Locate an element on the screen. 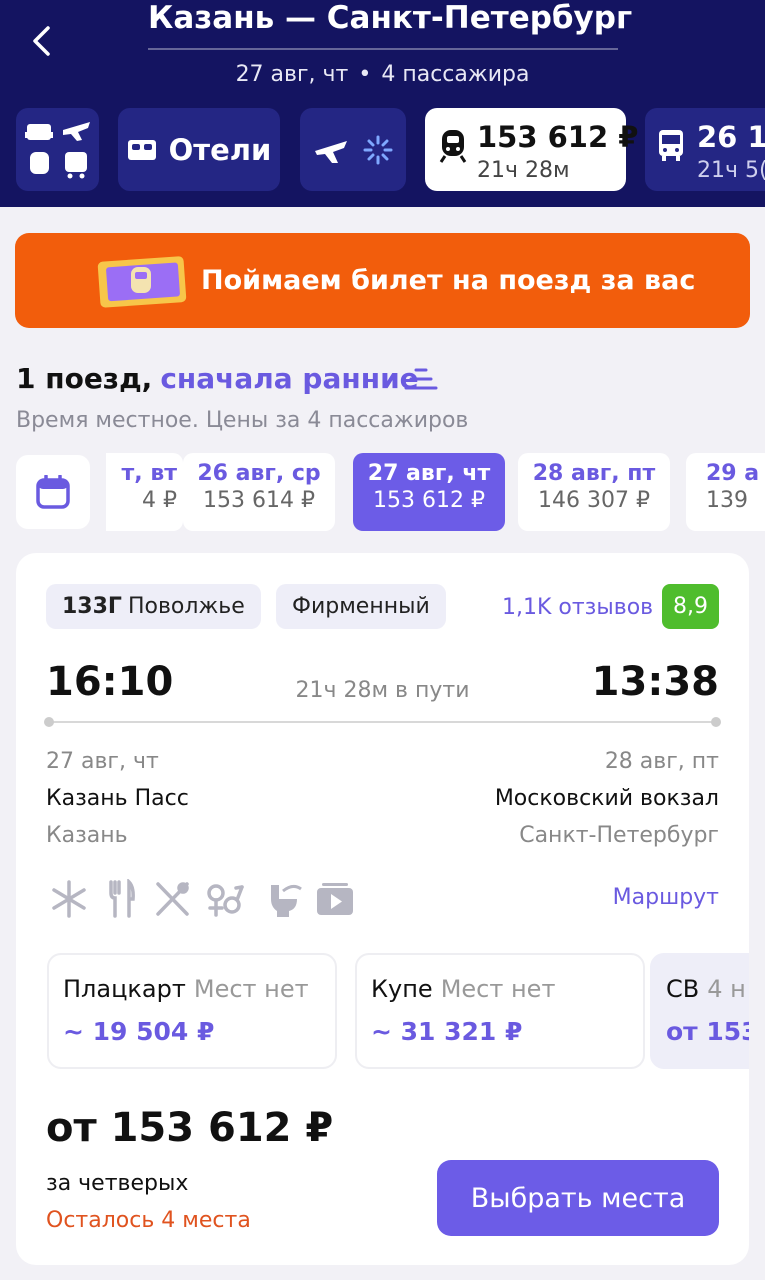 Image resolution: width=765 pixels, height=1280 pixels. class-status: 4 н is located at coordinates (726, 989).